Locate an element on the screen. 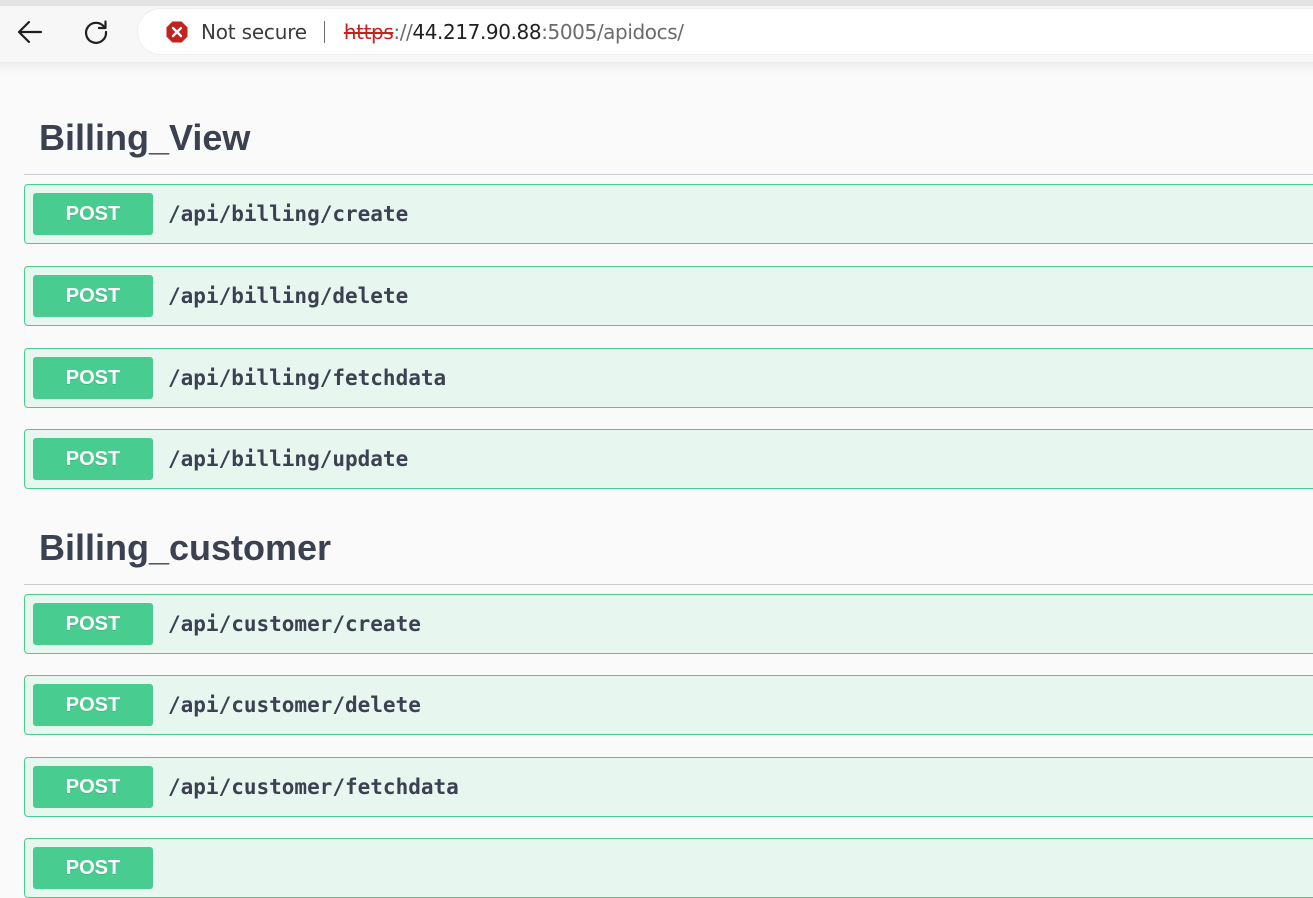  operation-path: /api/customer/fetchdata is located at coordinates (313, 787).